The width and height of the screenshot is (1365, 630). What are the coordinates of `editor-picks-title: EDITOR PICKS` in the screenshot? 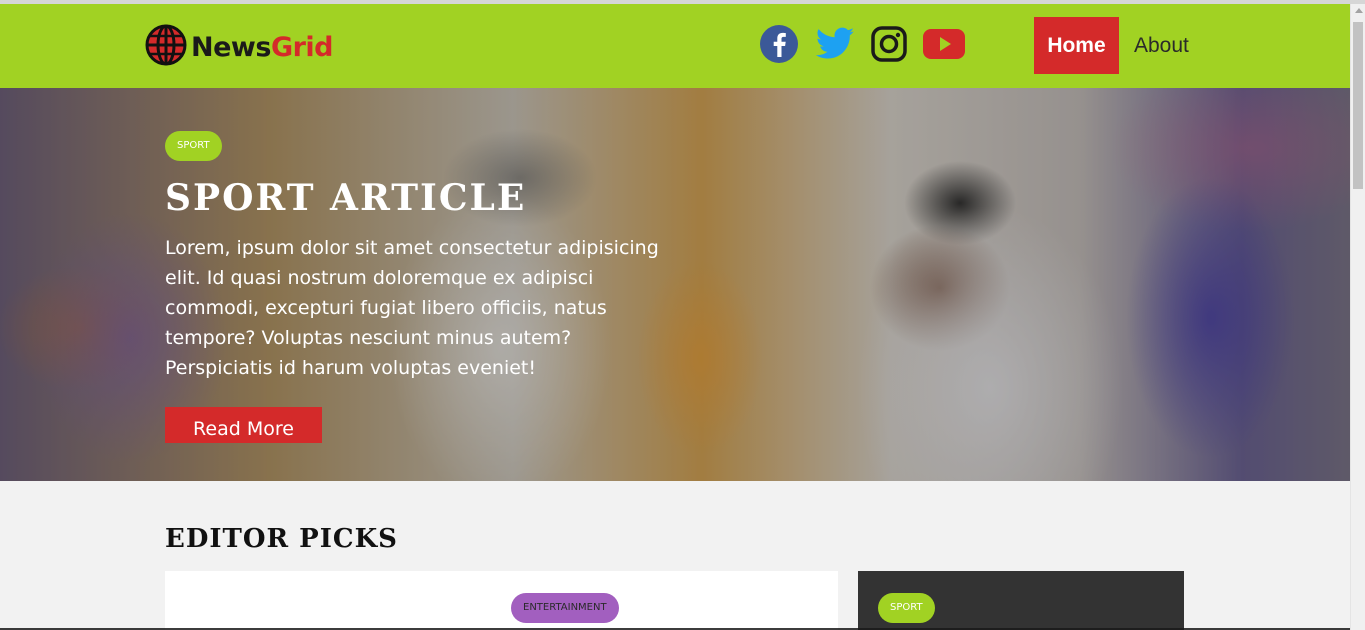 It's located at (281, 539).